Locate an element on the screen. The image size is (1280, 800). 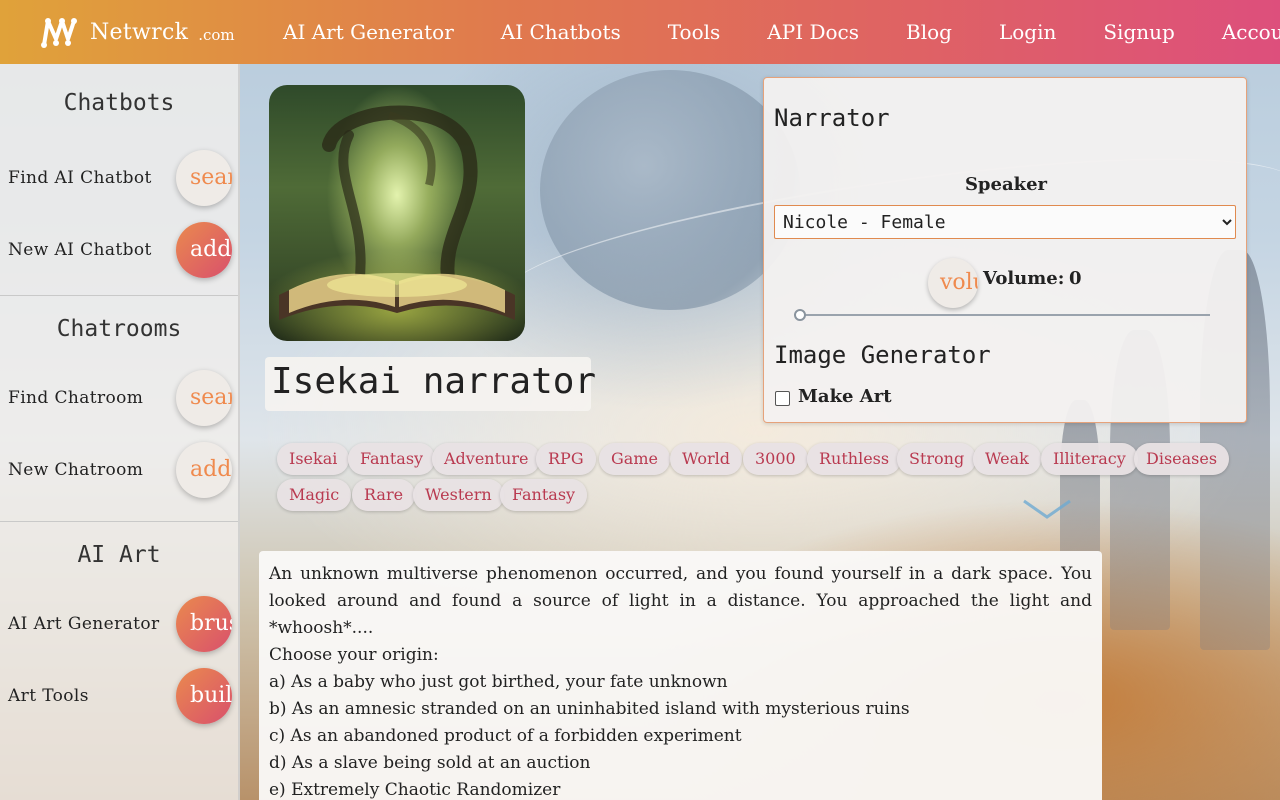
sidebar-item-new-ai-chatbot: New AI Chatbot add is located at coordinates (119, 250).